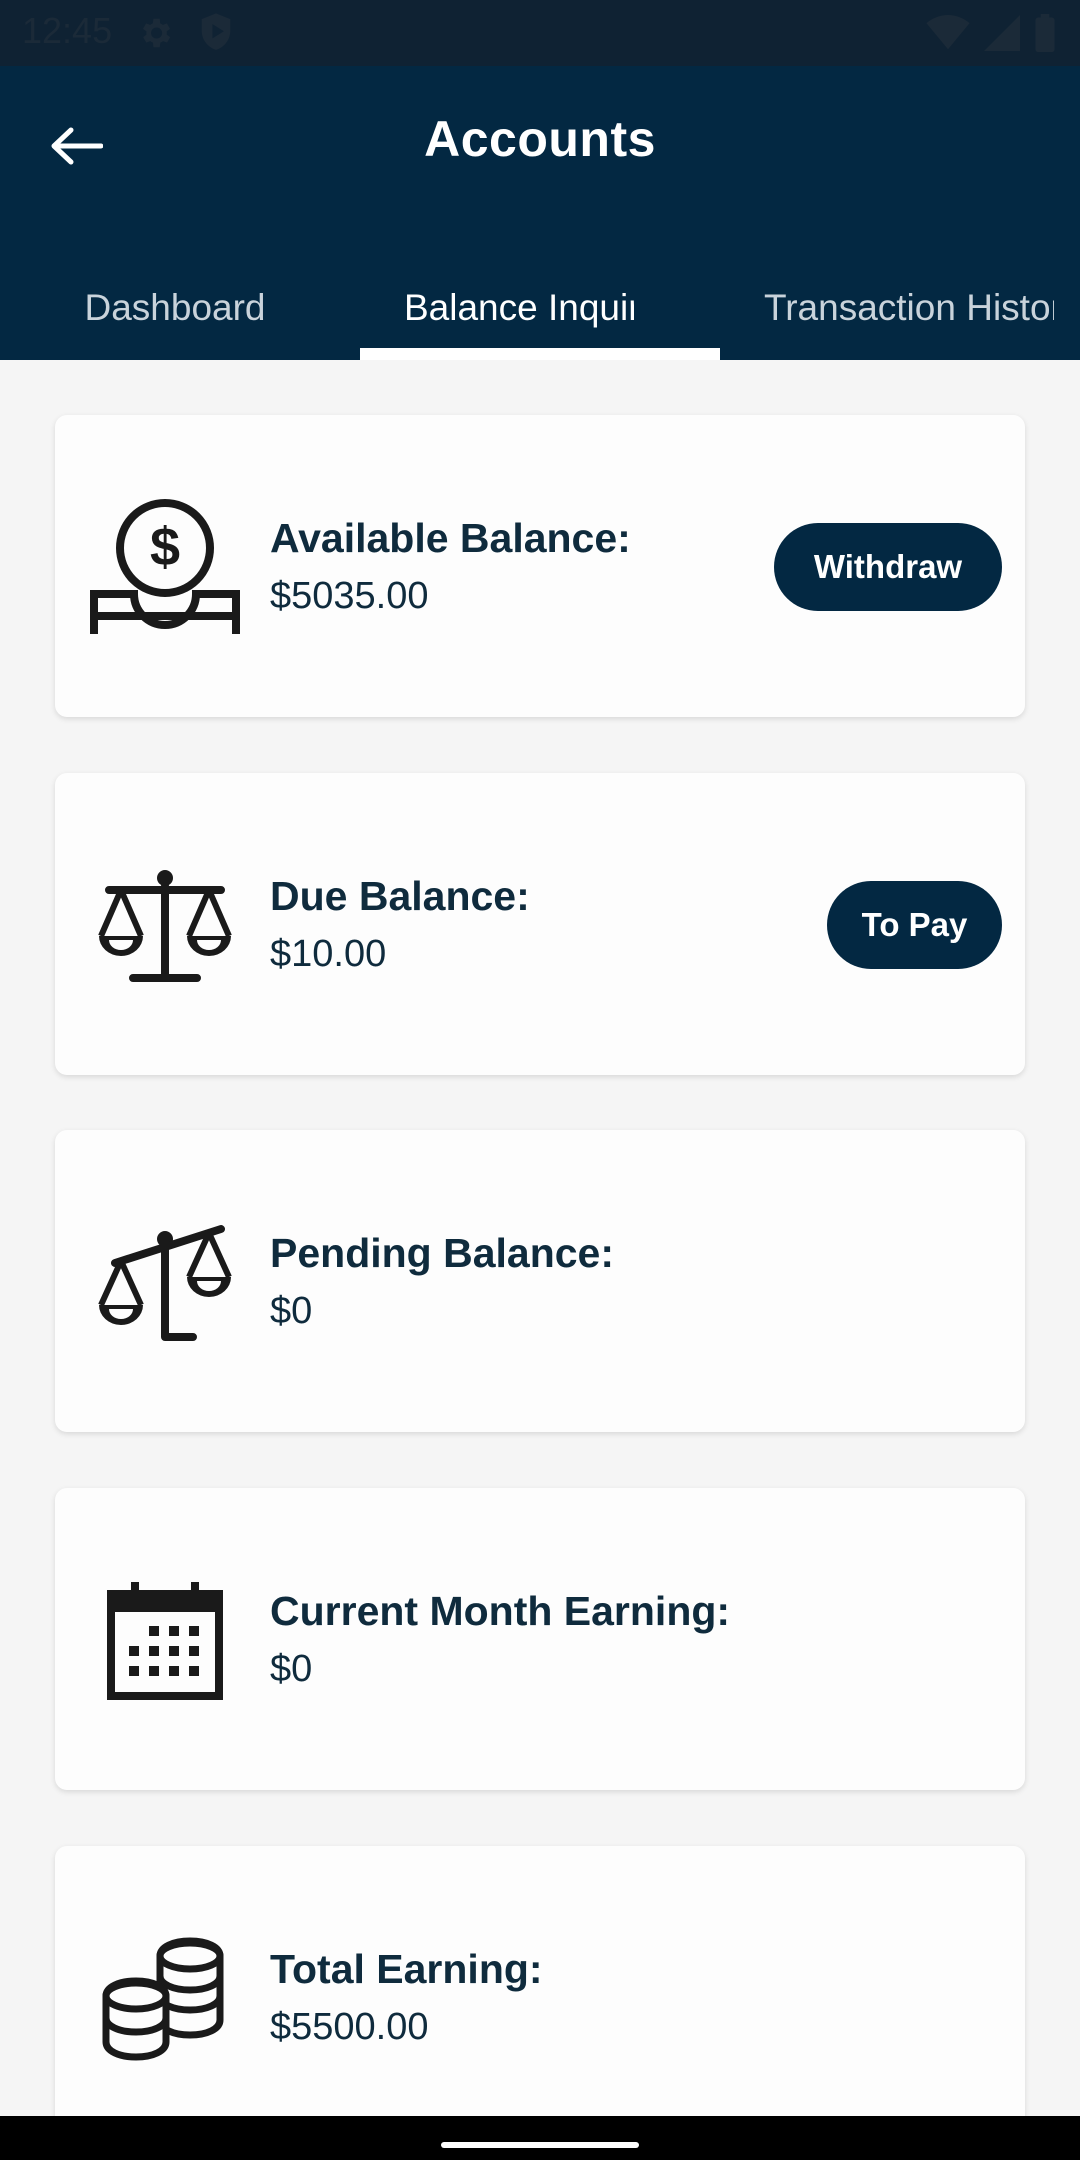  What do you see at coordinates (406, 1998) in the screenshot?
I see `card-text: Total Earning: $5500.00` at bounding box center [406, 1998].